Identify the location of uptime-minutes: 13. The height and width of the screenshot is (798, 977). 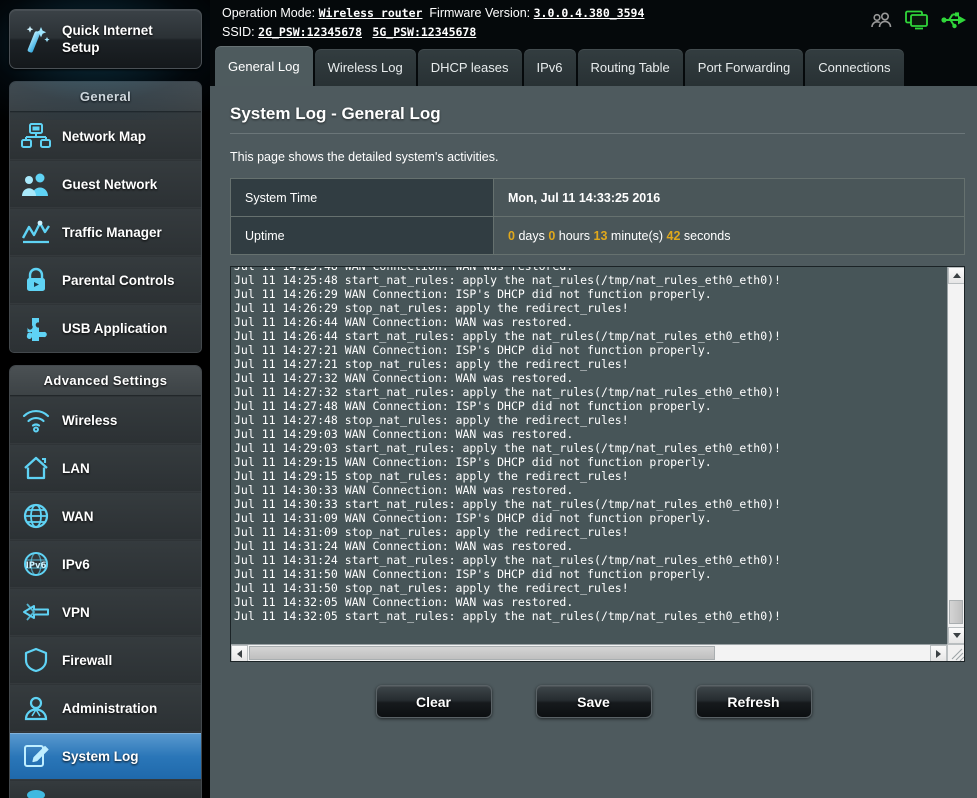
(600, 235).